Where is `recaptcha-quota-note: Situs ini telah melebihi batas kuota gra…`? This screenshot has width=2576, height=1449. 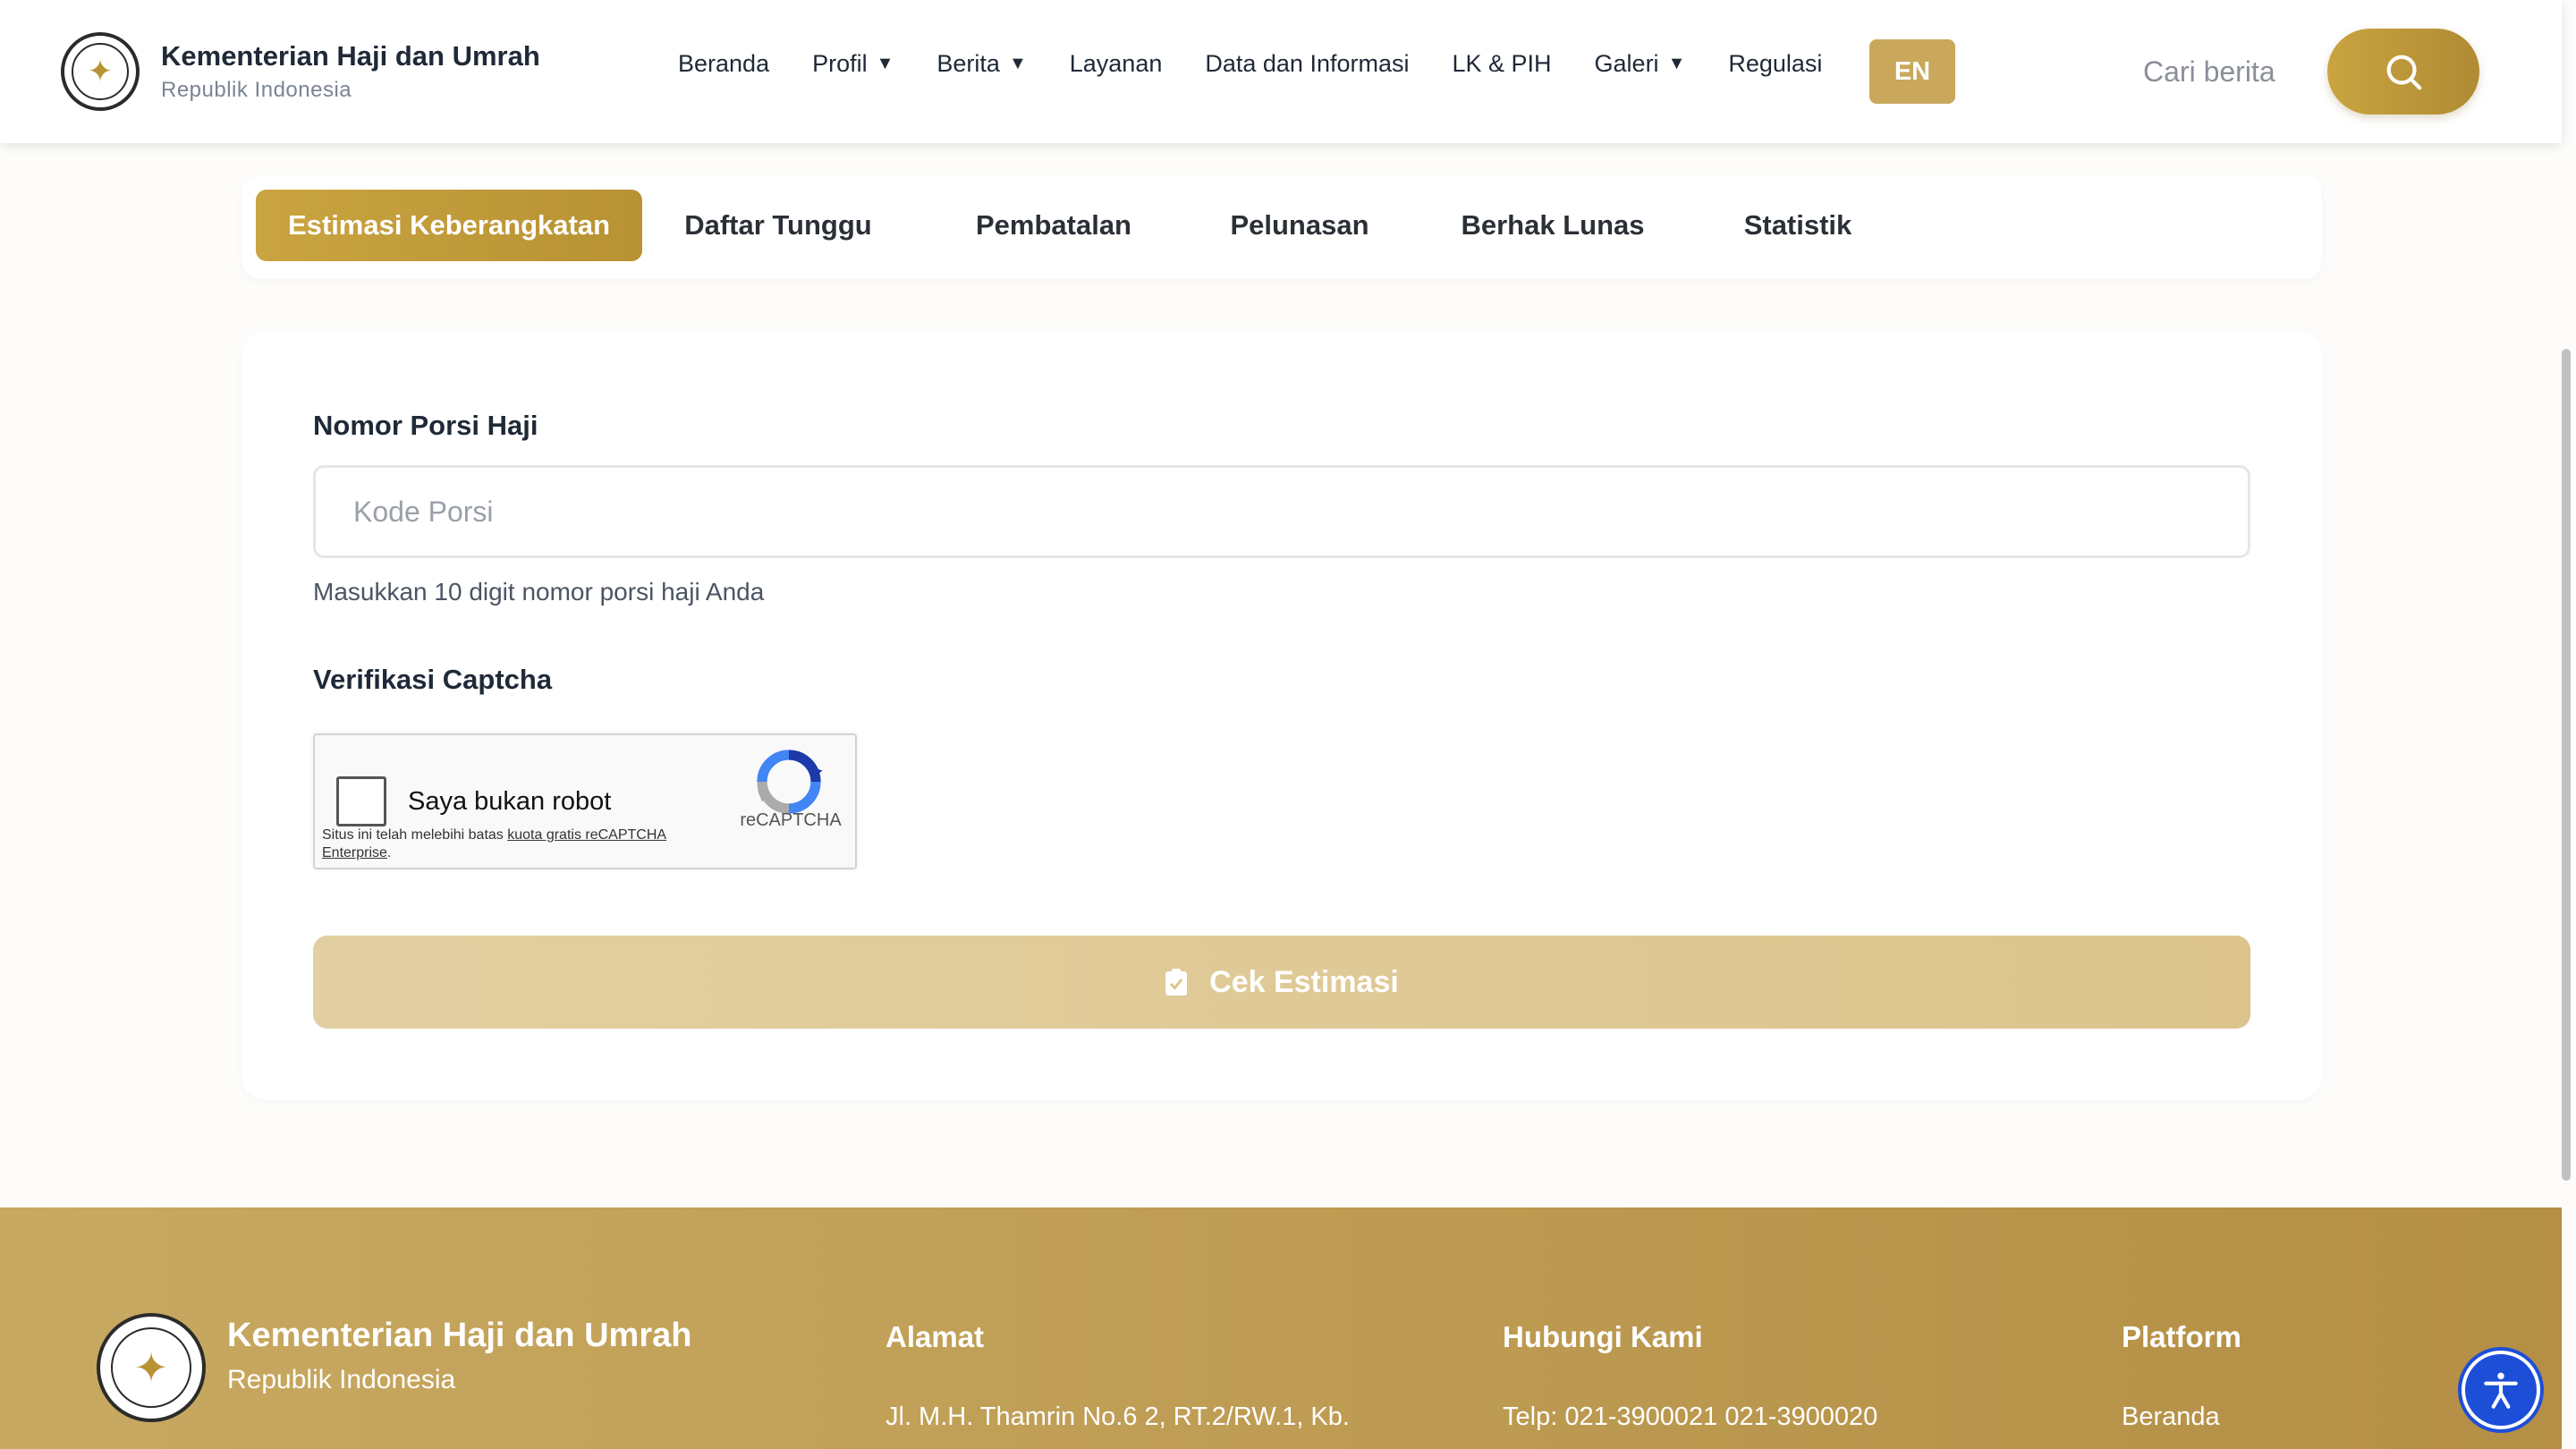
recaptcha-quota-note: Situs ini telah melebihi batas kuota gra… is located at coordinates (510, 844).